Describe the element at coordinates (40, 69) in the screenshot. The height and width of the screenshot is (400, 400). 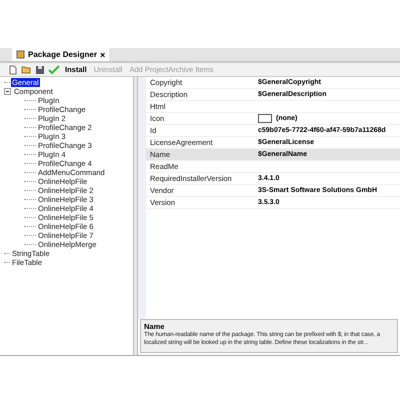
I see `save-icon` at that location.